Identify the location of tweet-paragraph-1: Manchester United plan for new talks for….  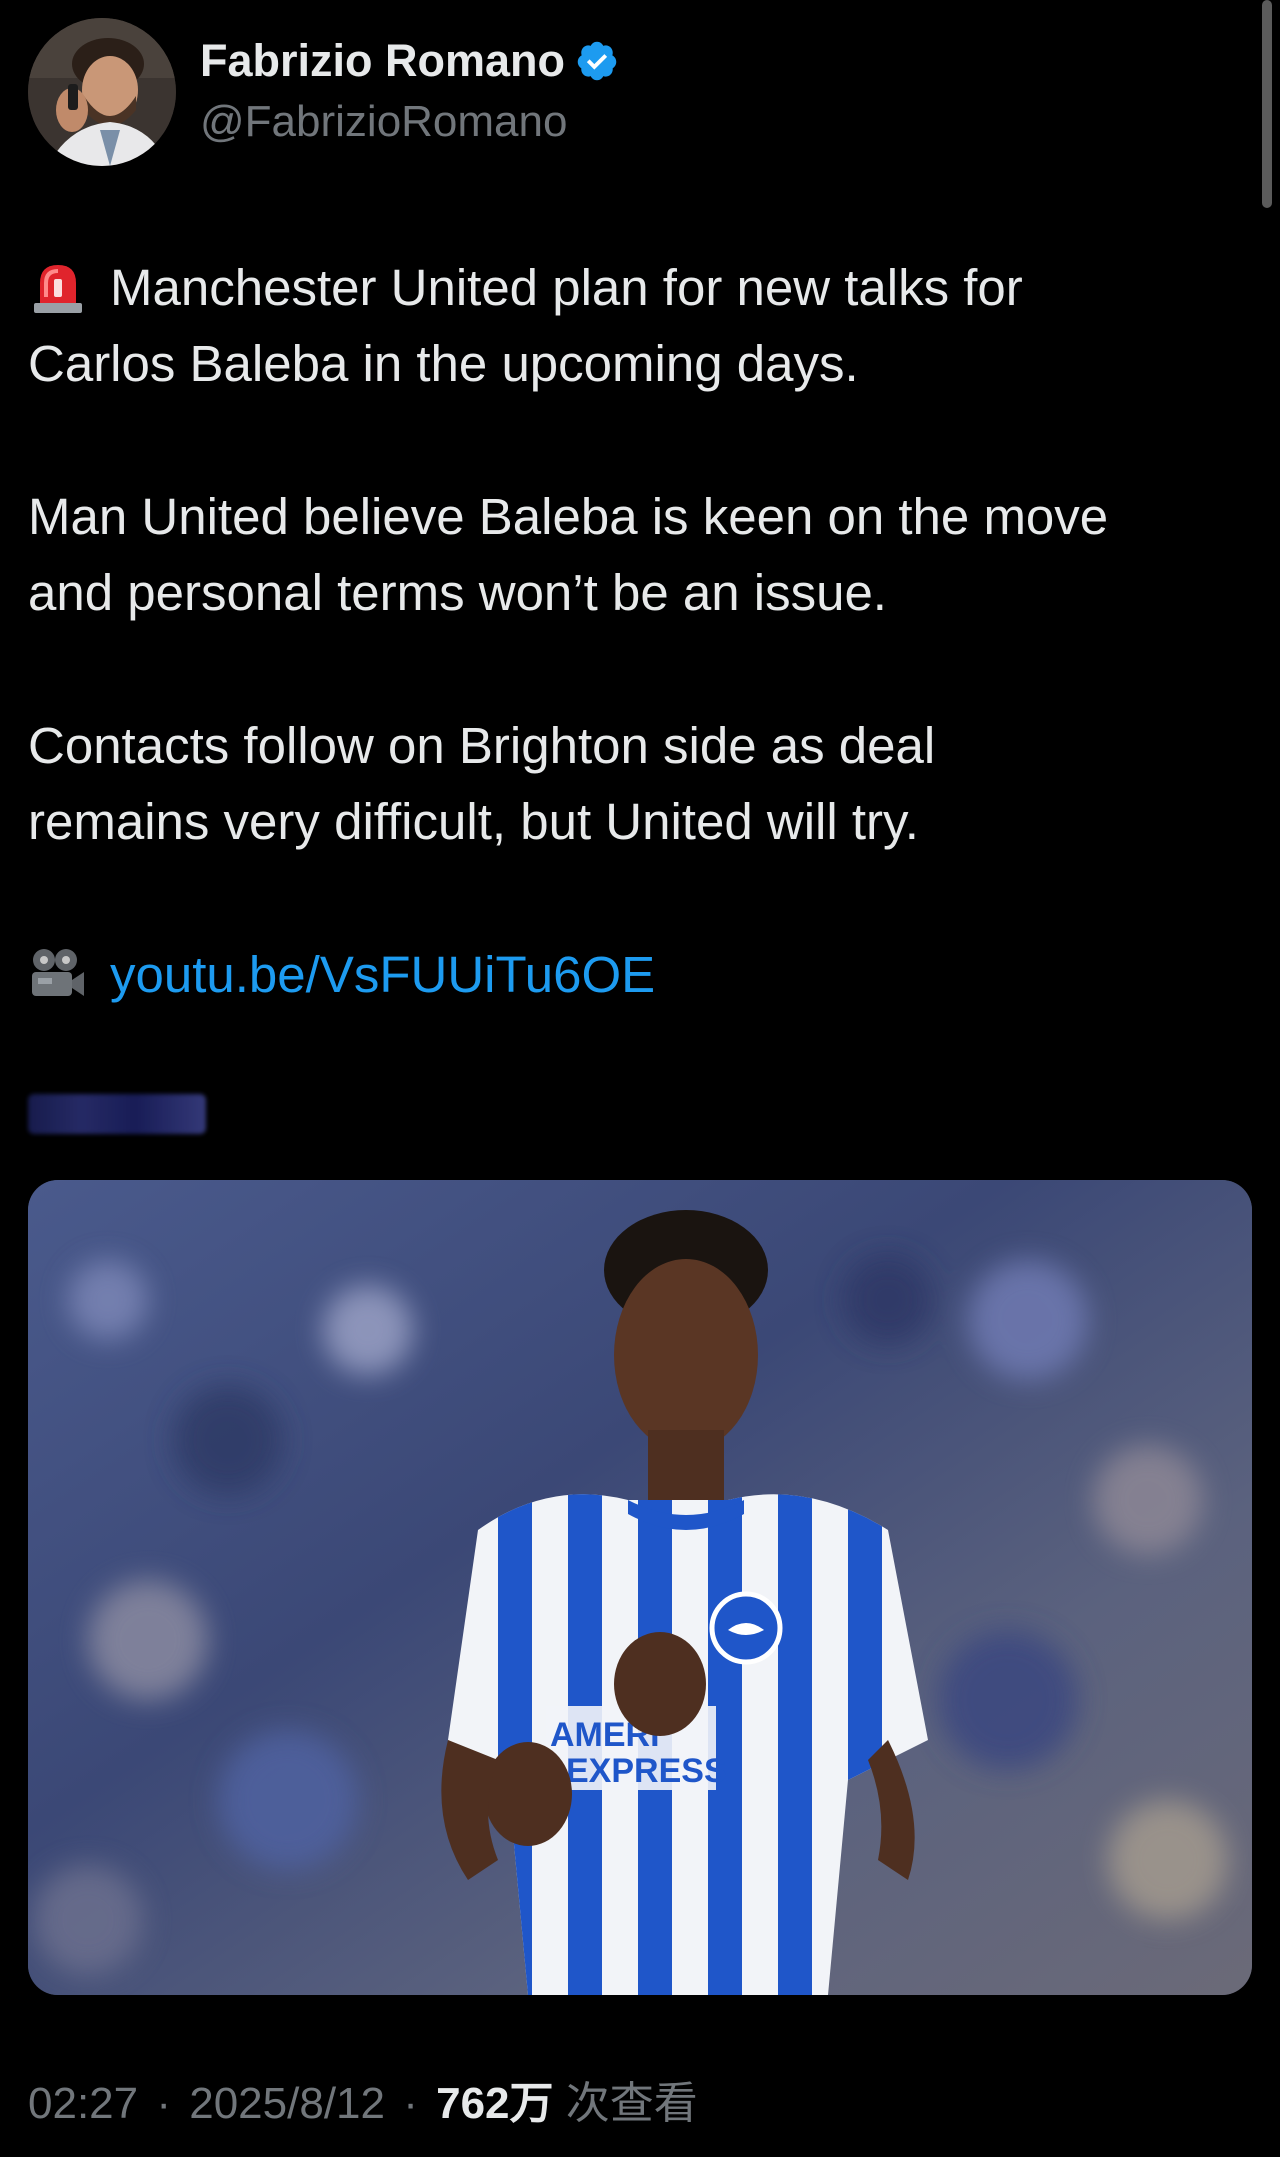
(638, 326).